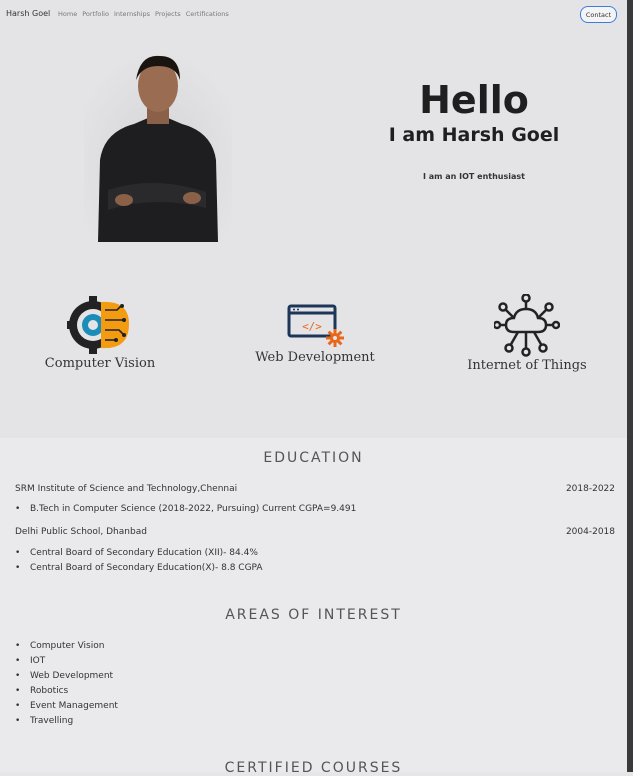 The image size is (633, 776). Describe the element at coordinates (315, 532) in the screenshot. I see `education-entry: Delhi Public School, Dhanbad 2004-2018` at that location.